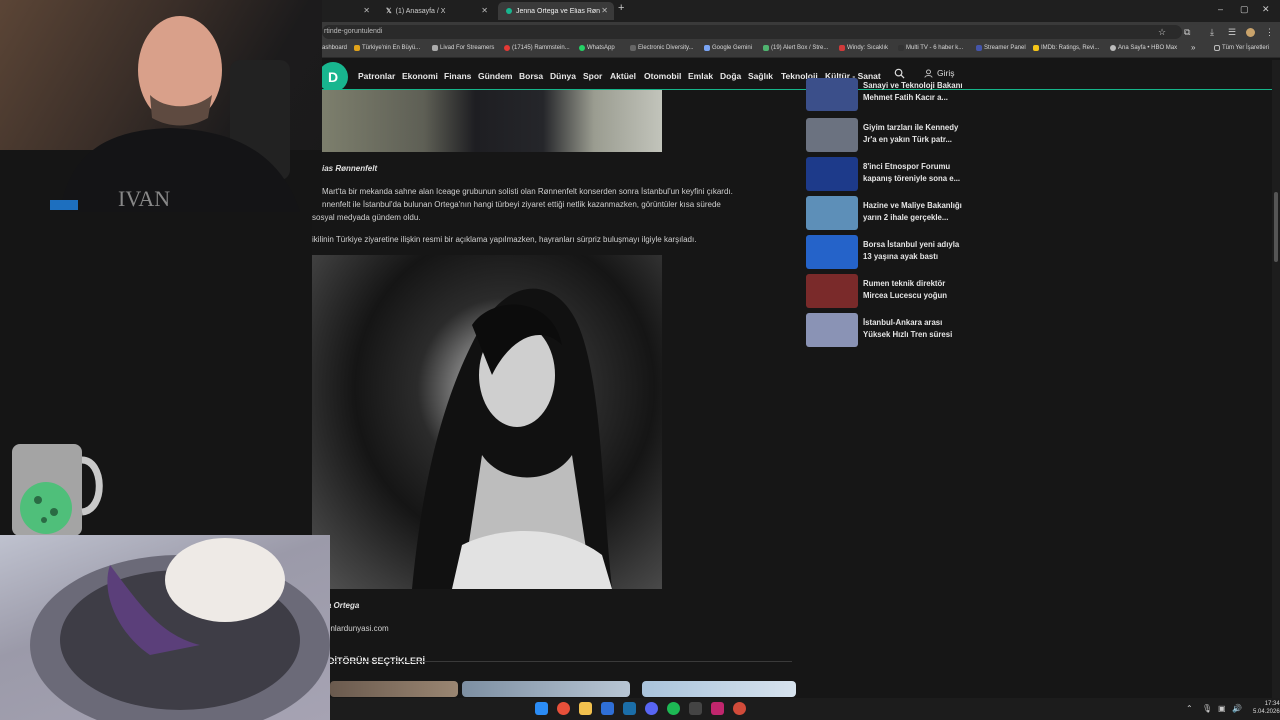 This screenshot has width=1280, height=720. I want to click on bookmark-item: Livad For Streamers, so click(463, 48).